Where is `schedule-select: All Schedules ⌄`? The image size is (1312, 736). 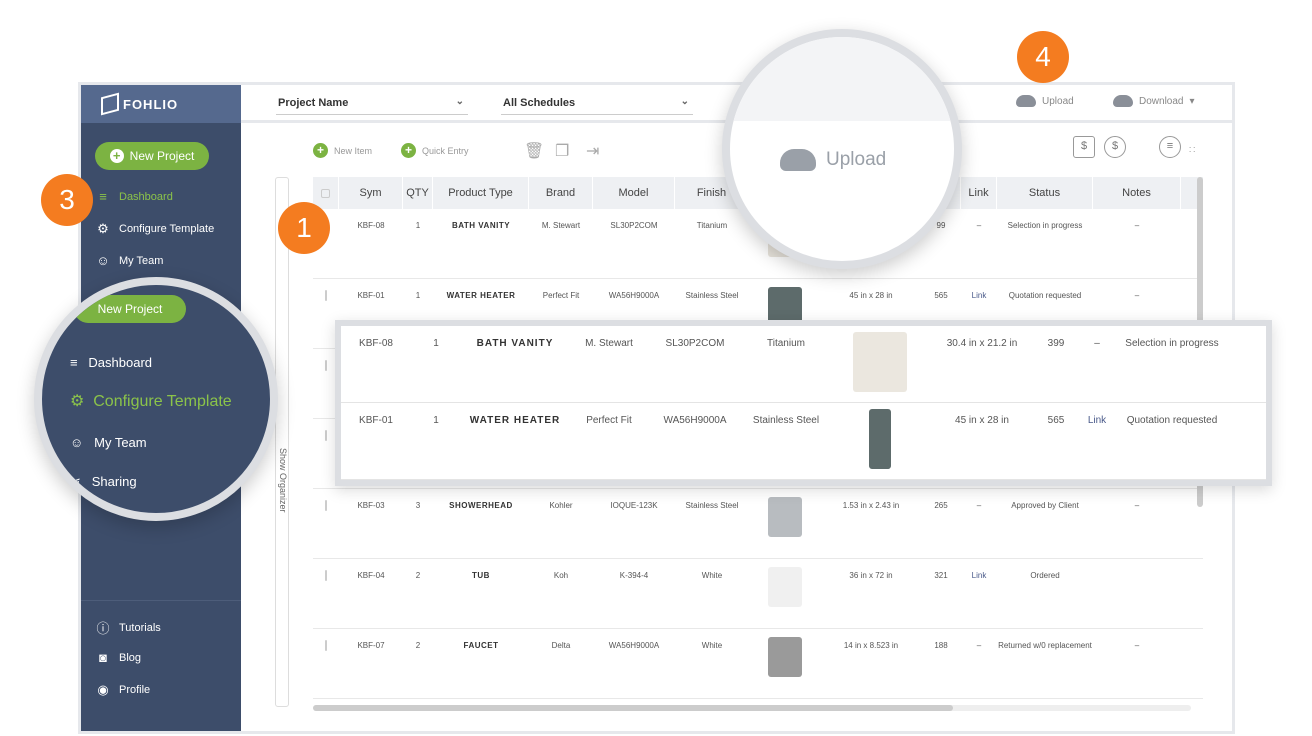 schedule-select: All Schedules ⌄ is located at coordinates (597, 105).